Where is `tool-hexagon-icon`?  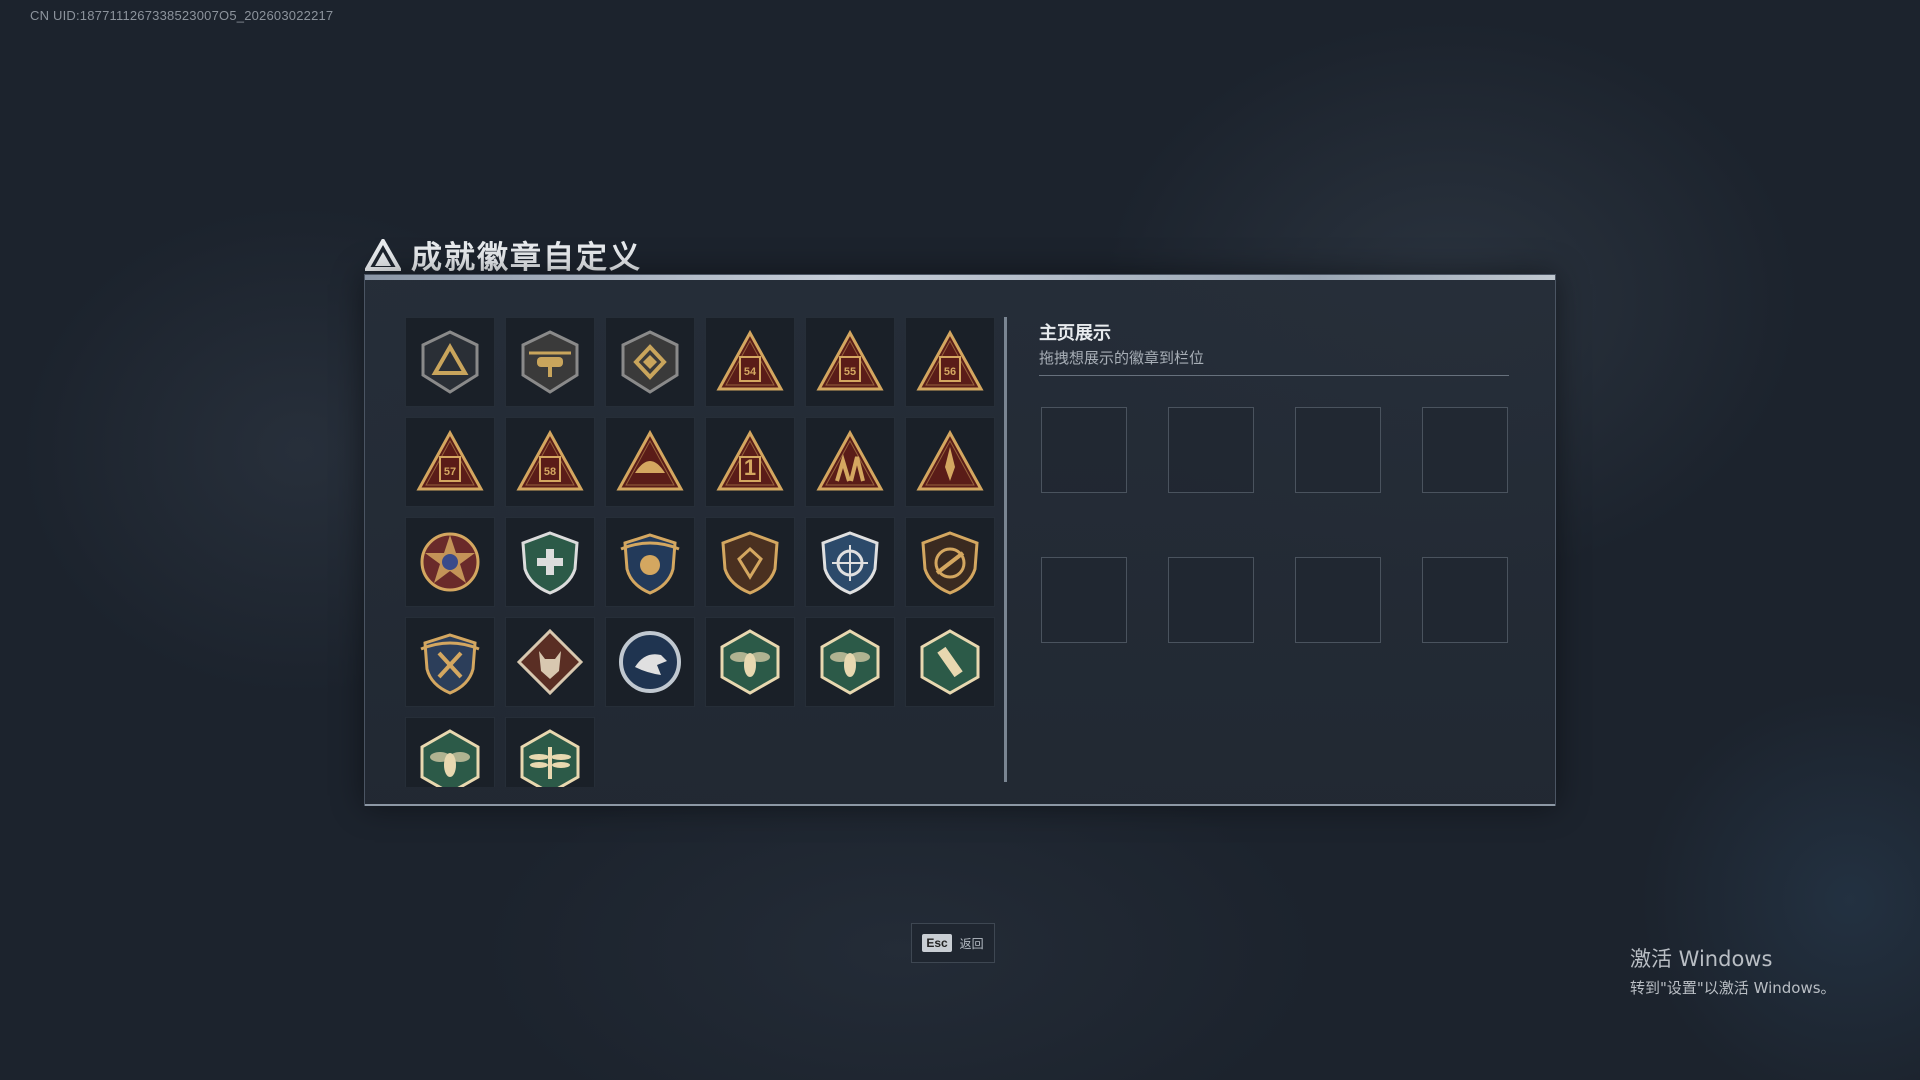
tool-hexagon-icon is located at coordinates (950, 662).